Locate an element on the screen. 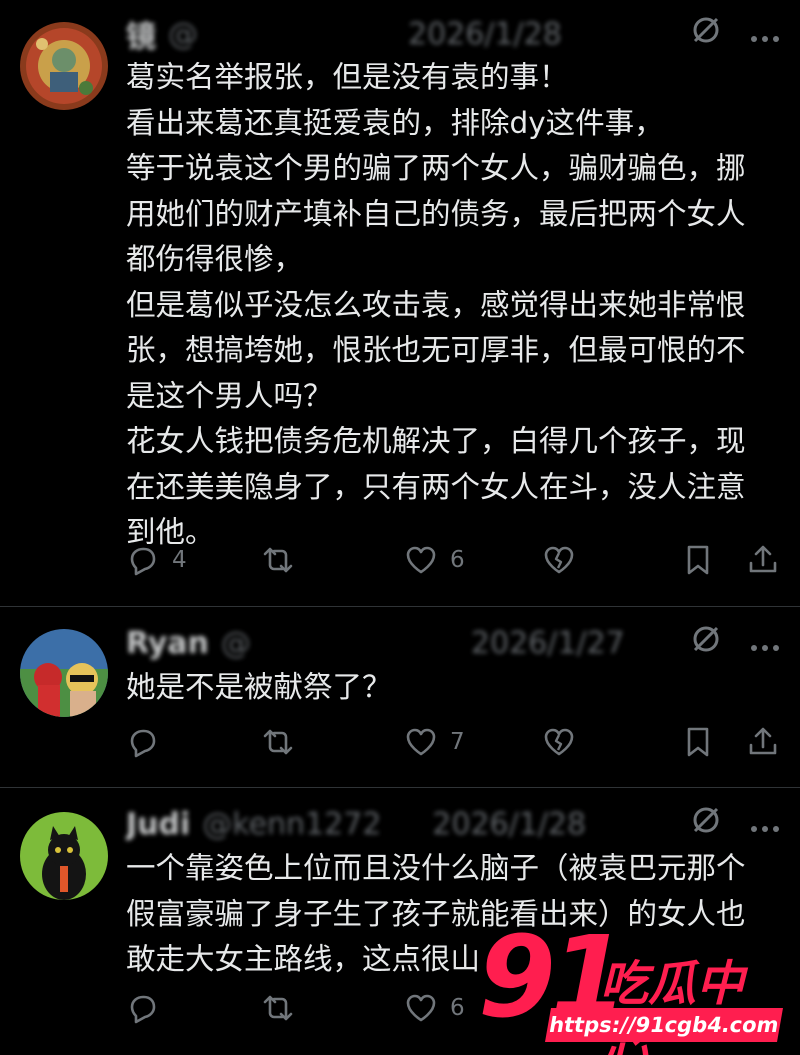  post-text: 她是不是被献祭了？ is located at coordinates (449, 688).